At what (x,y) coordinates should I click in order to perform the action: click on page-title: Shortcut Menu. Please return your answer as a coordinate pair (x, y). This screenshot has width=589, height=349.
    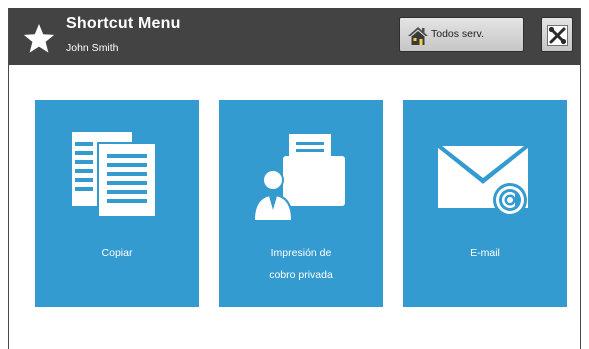
    Looking at the image, I should click on (123, 23).